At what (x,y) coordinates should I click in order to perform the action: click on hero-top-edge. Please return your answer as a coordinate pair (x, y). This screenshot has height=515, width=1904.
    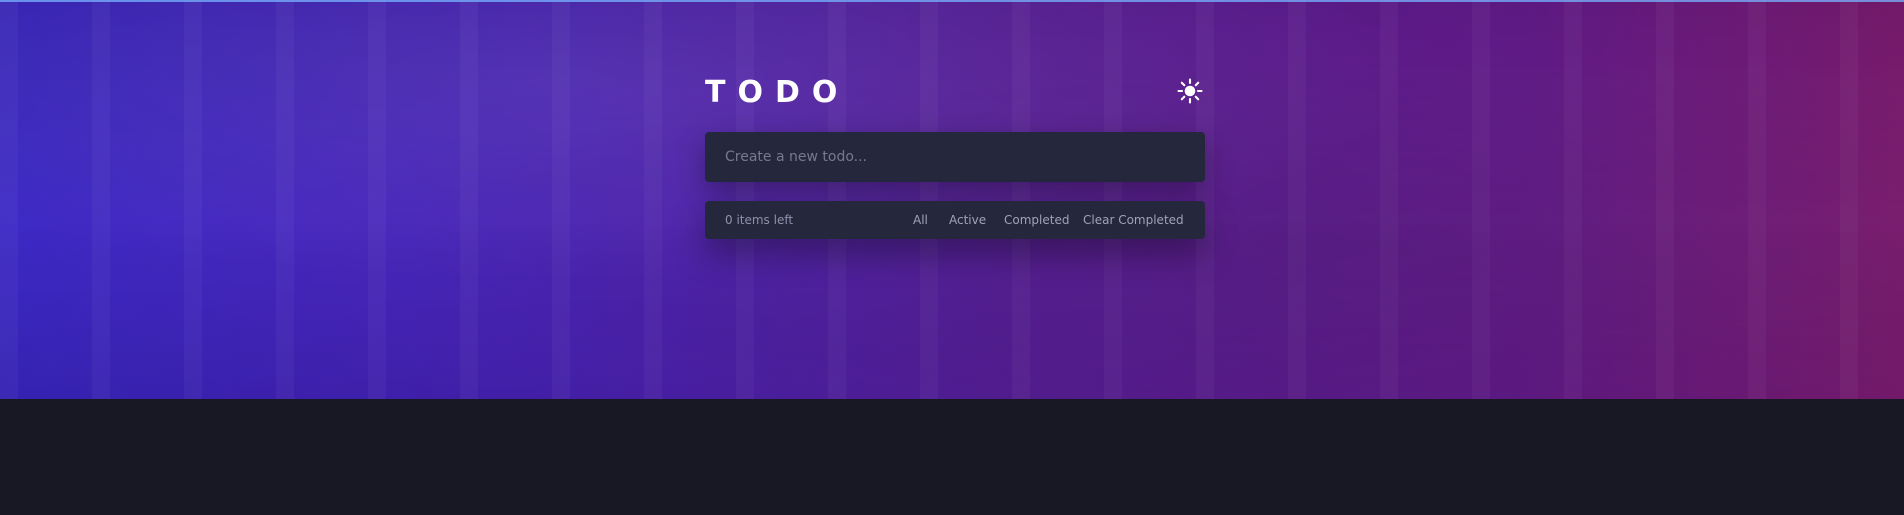
    Looking at the image, I should click on (952, 1).